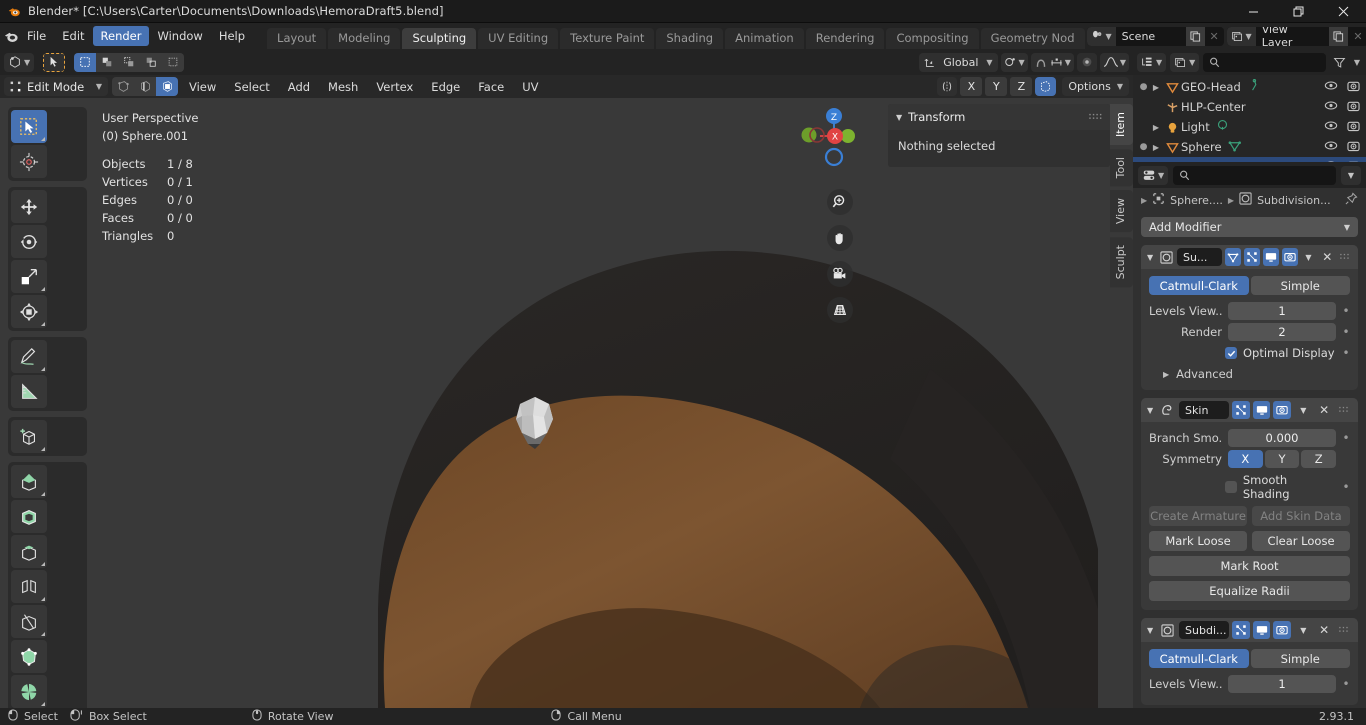 The height and width of the screenshot is (725, 1366). Describe the element at coordinates (1249, 107) in the screenshot. I see `outliner-row-hlp-center: HLP-Center` at that location.